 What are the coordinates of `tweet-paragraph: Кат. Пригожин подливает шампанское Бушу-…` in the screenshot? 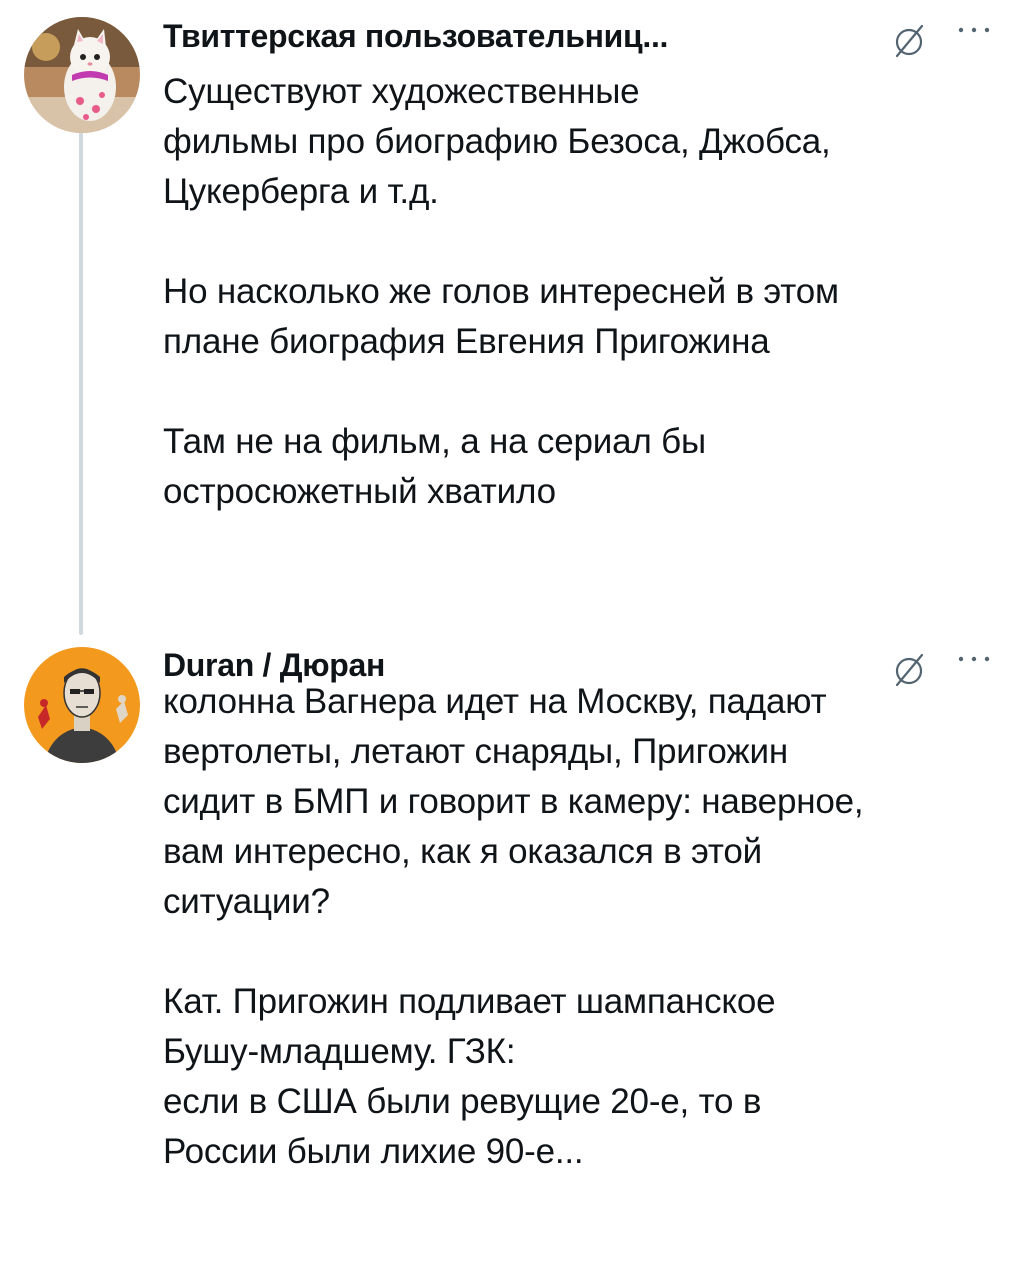 It's located at (573, 1077).